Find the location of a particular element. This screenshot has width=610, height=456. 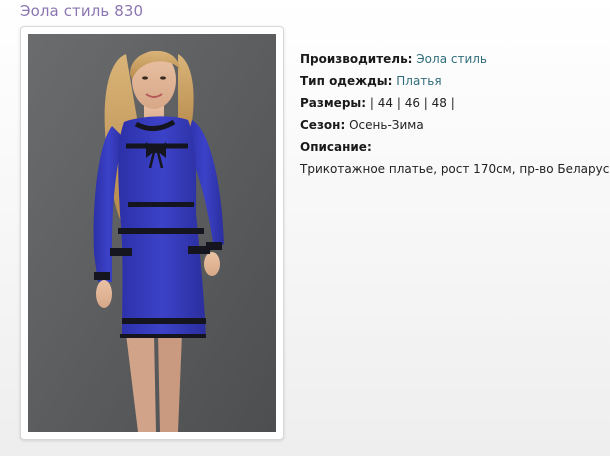

manufacturer-label: Производитель: is located at coordinates (356, 59).